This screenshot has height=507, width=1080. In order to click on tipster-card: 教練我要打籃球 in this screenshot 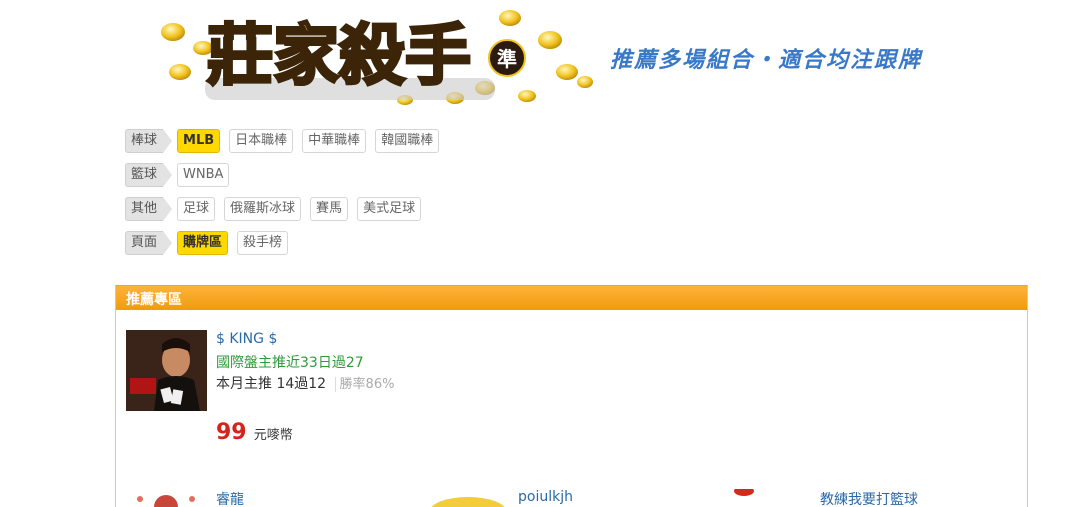, I will do `click(878, 497)`.